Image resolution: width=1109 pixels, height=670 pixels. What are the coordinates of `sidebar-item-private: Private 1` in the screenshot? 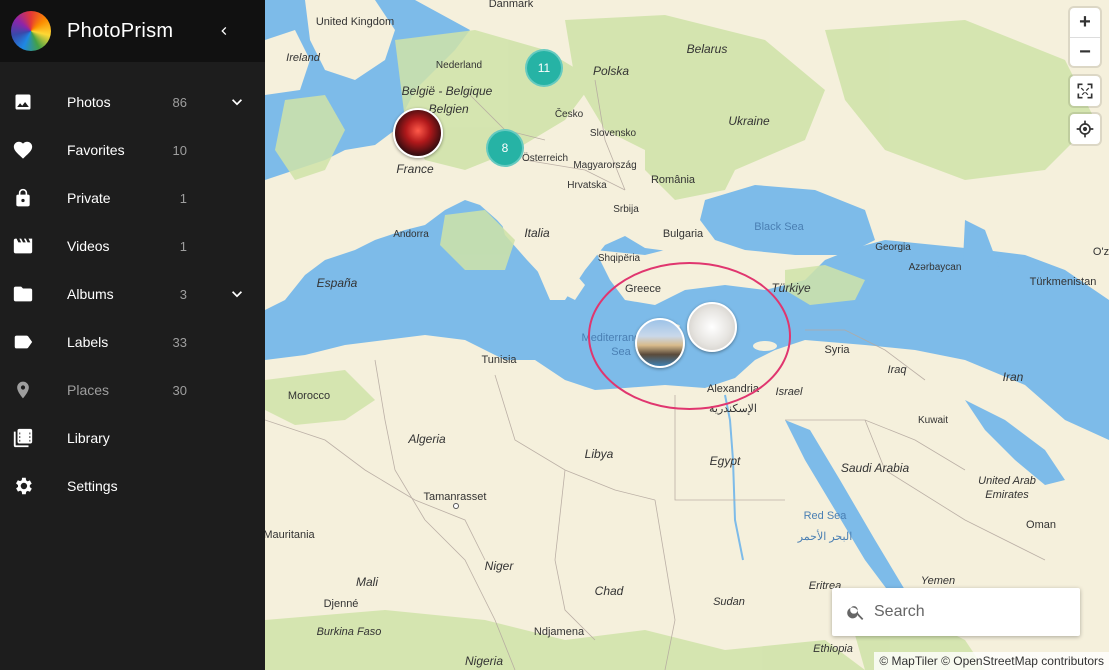 It's located at (132, 198).